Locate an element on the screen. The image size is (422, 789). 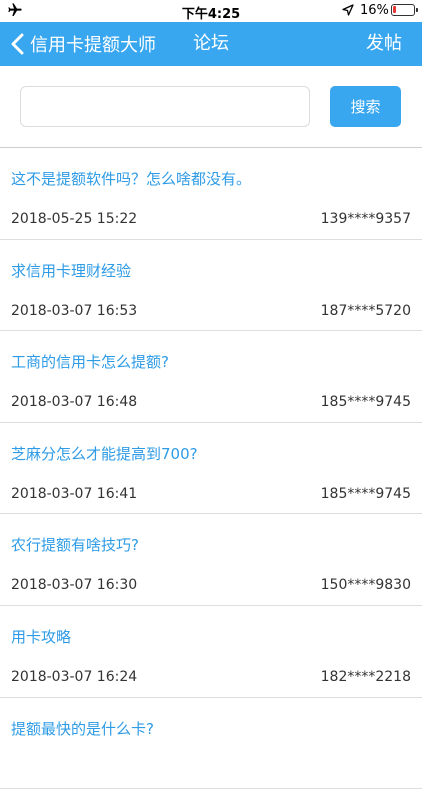
post-date: 2018-03-07 16:53 is located at coordinates (74, 310).